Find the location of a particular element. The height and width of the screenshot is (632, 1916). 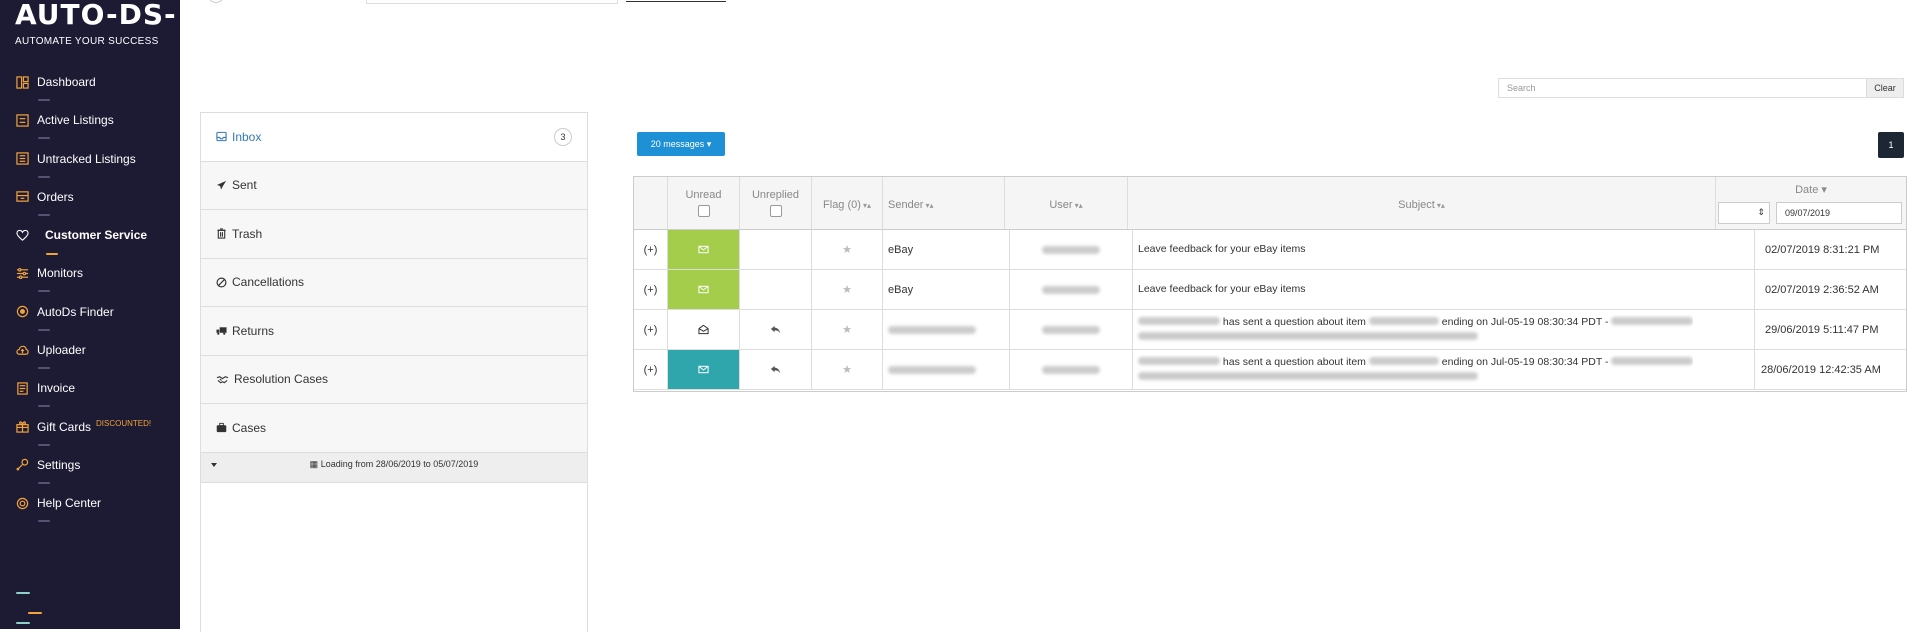

envelope-open-icon is located at coordinates (703, 329).